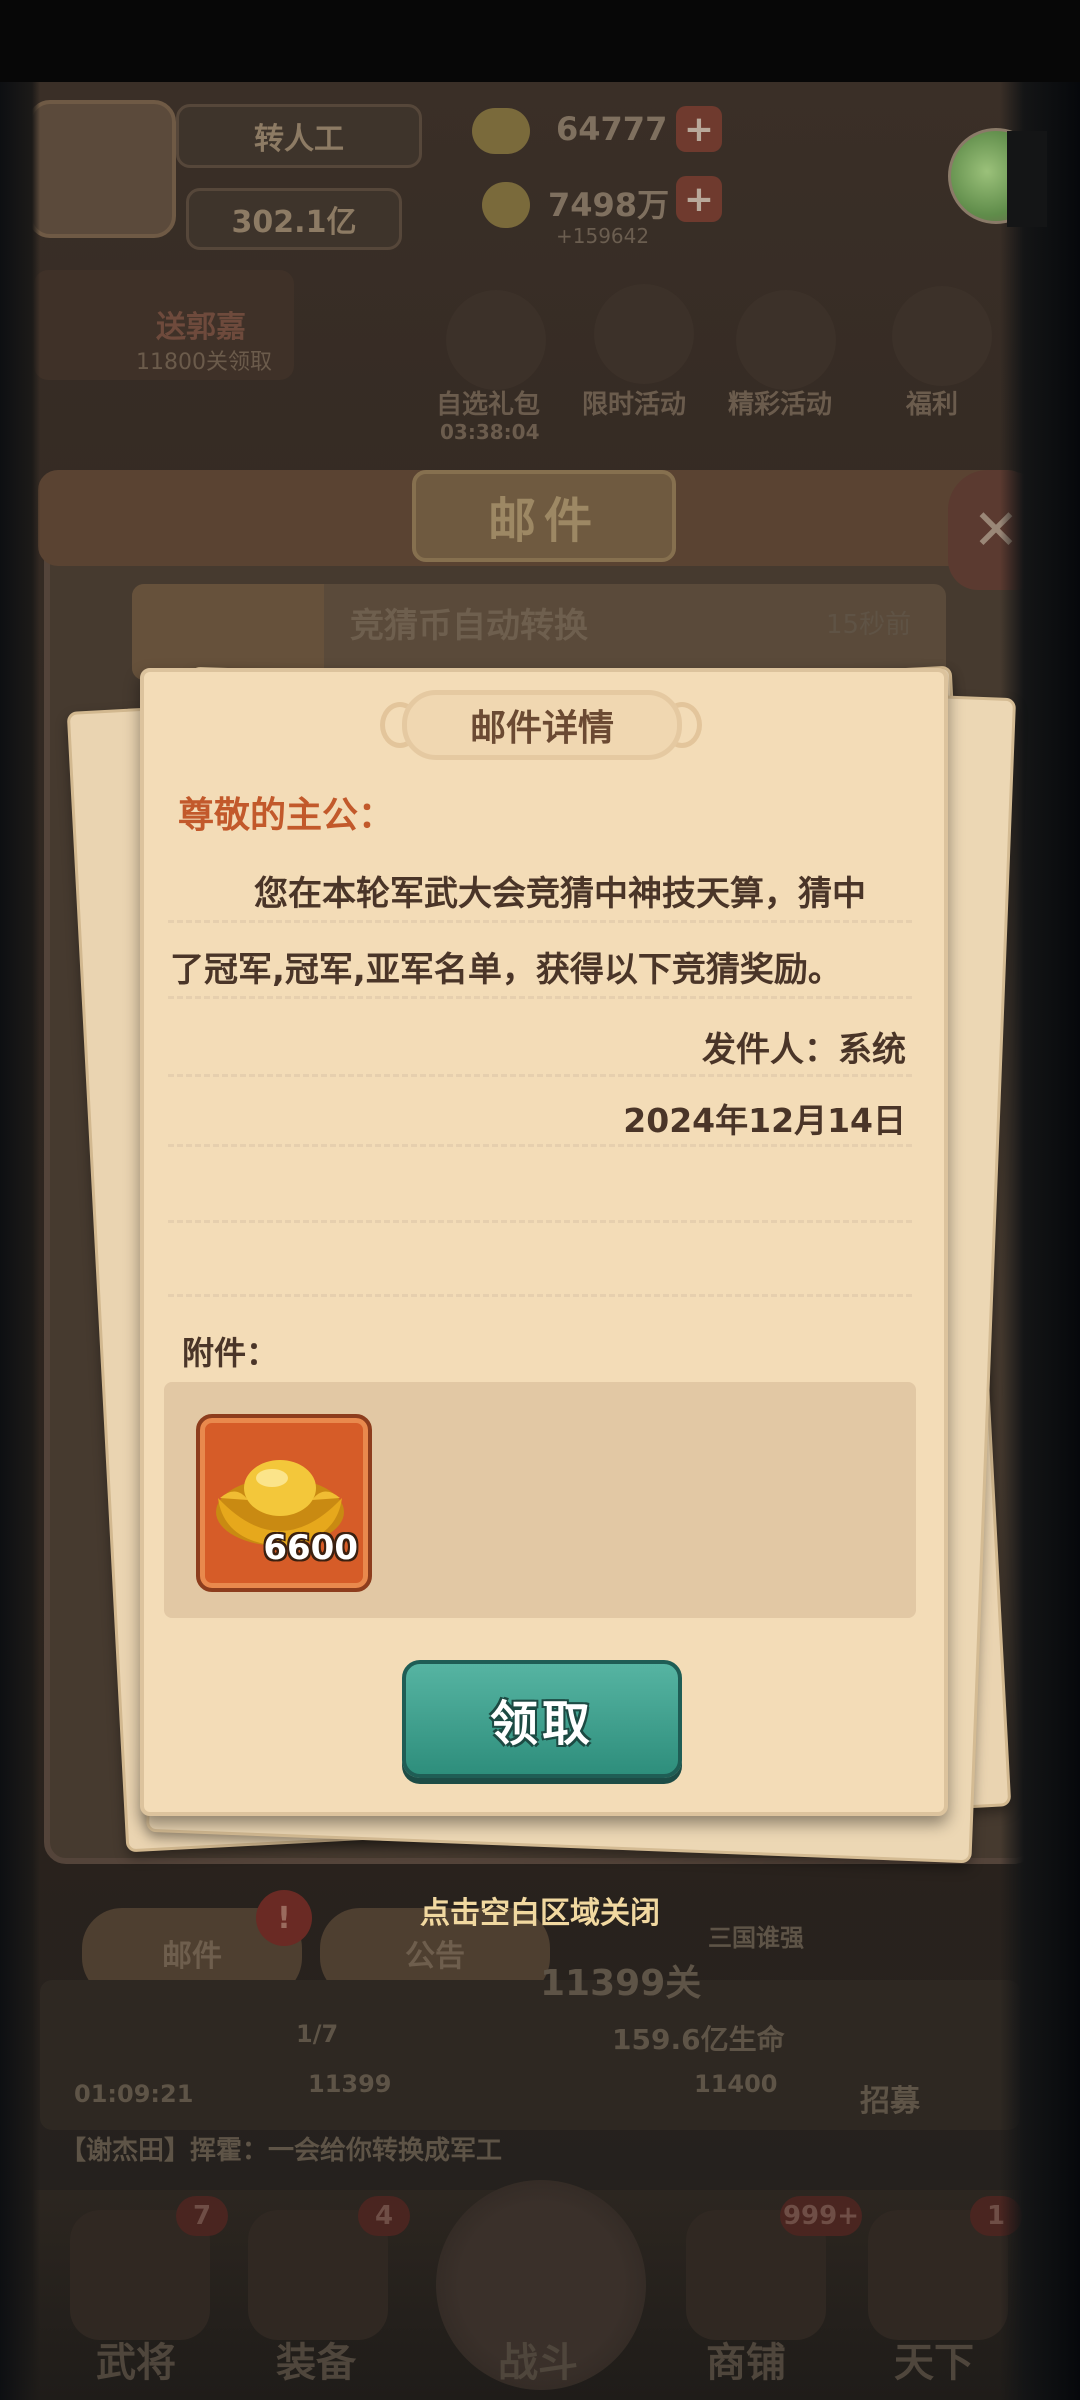 The height and width of the screenshot is (2400, 1080). I want to click on nav-shop: 商铺, so click(746, 2363).